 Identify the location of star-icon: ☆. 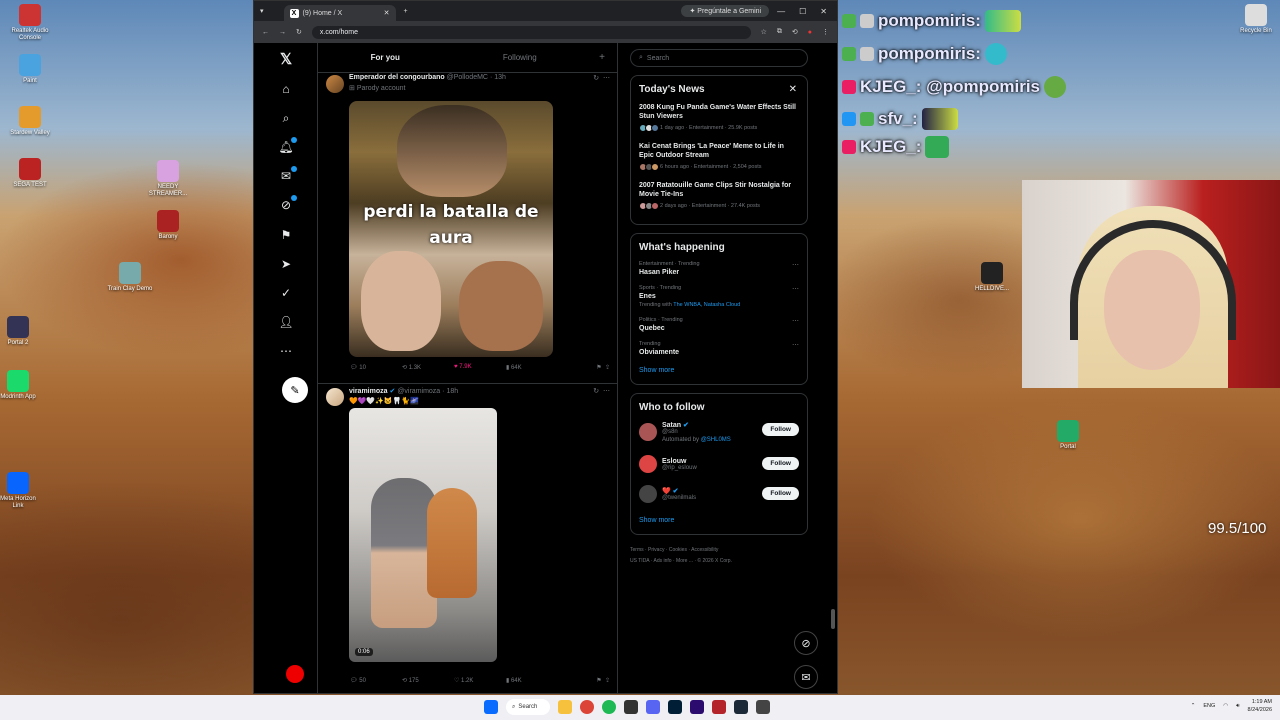
(764, 32).